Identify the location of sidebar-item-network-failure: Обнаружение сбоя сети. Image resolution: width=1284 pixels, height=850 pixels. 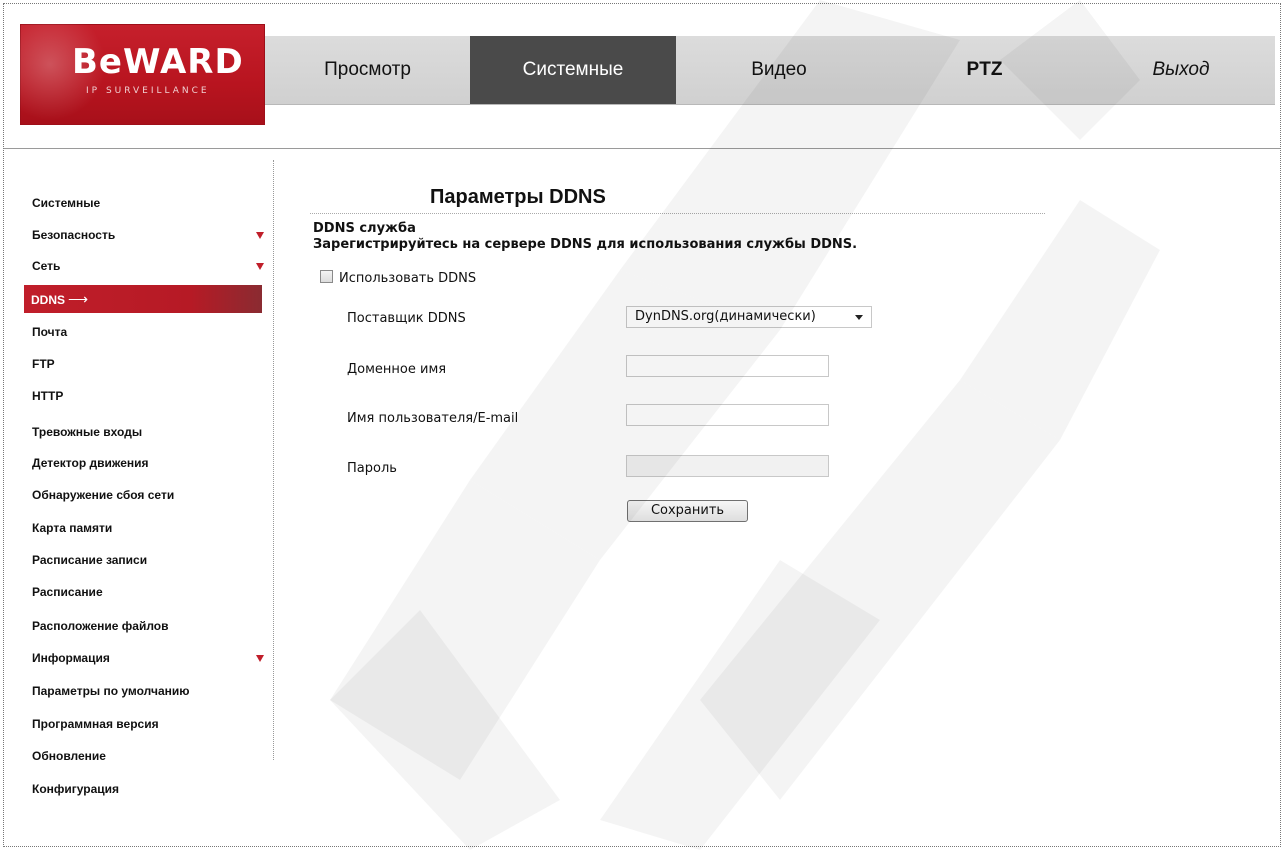
(148, 495).